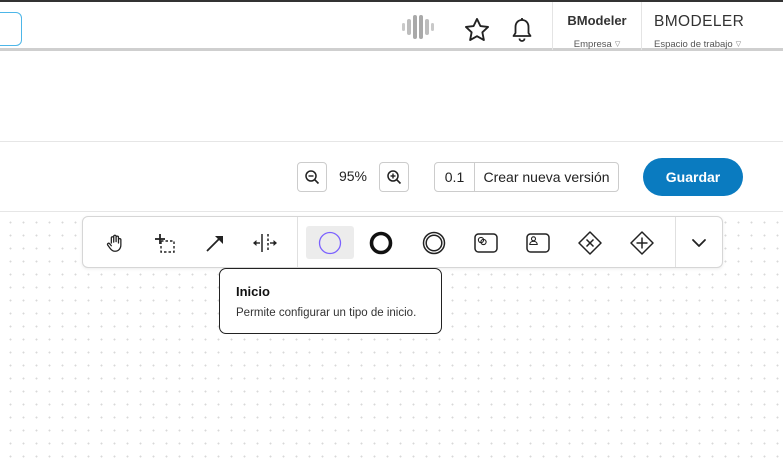 The height and width of the screenshot is (463, 783). I want to click on zoom-in-button, so click(394, 177).